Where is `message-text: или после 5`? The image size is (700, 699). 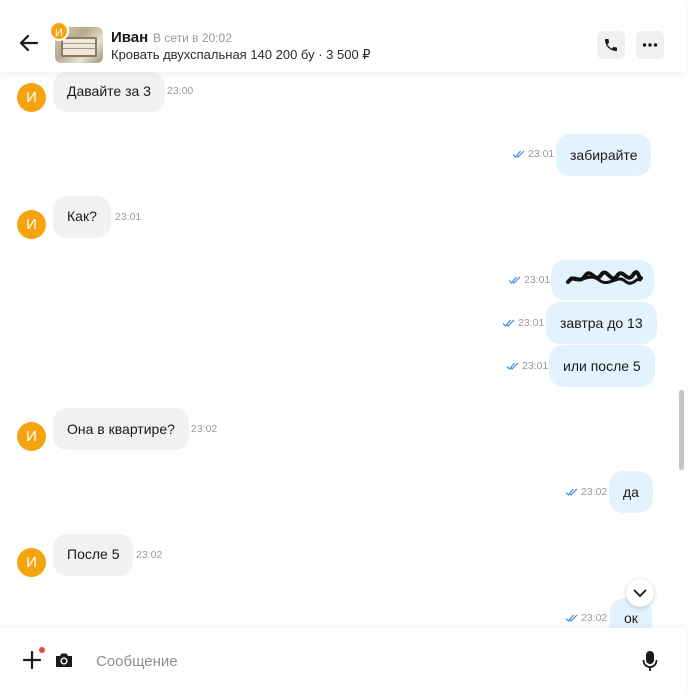
message-text: или после 5 is located at coordinates (602, 366).